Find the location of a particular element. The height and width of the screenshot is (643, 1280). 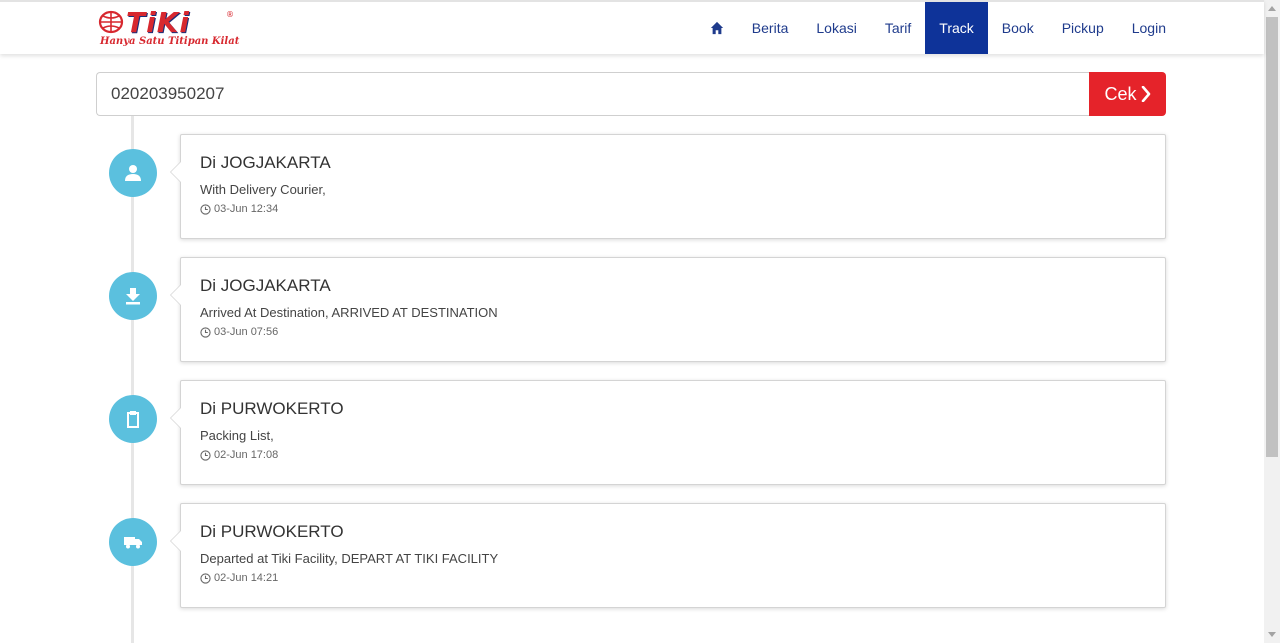

timeline-time: 03-Jun 07:56 is located at coordinates (239, 332).